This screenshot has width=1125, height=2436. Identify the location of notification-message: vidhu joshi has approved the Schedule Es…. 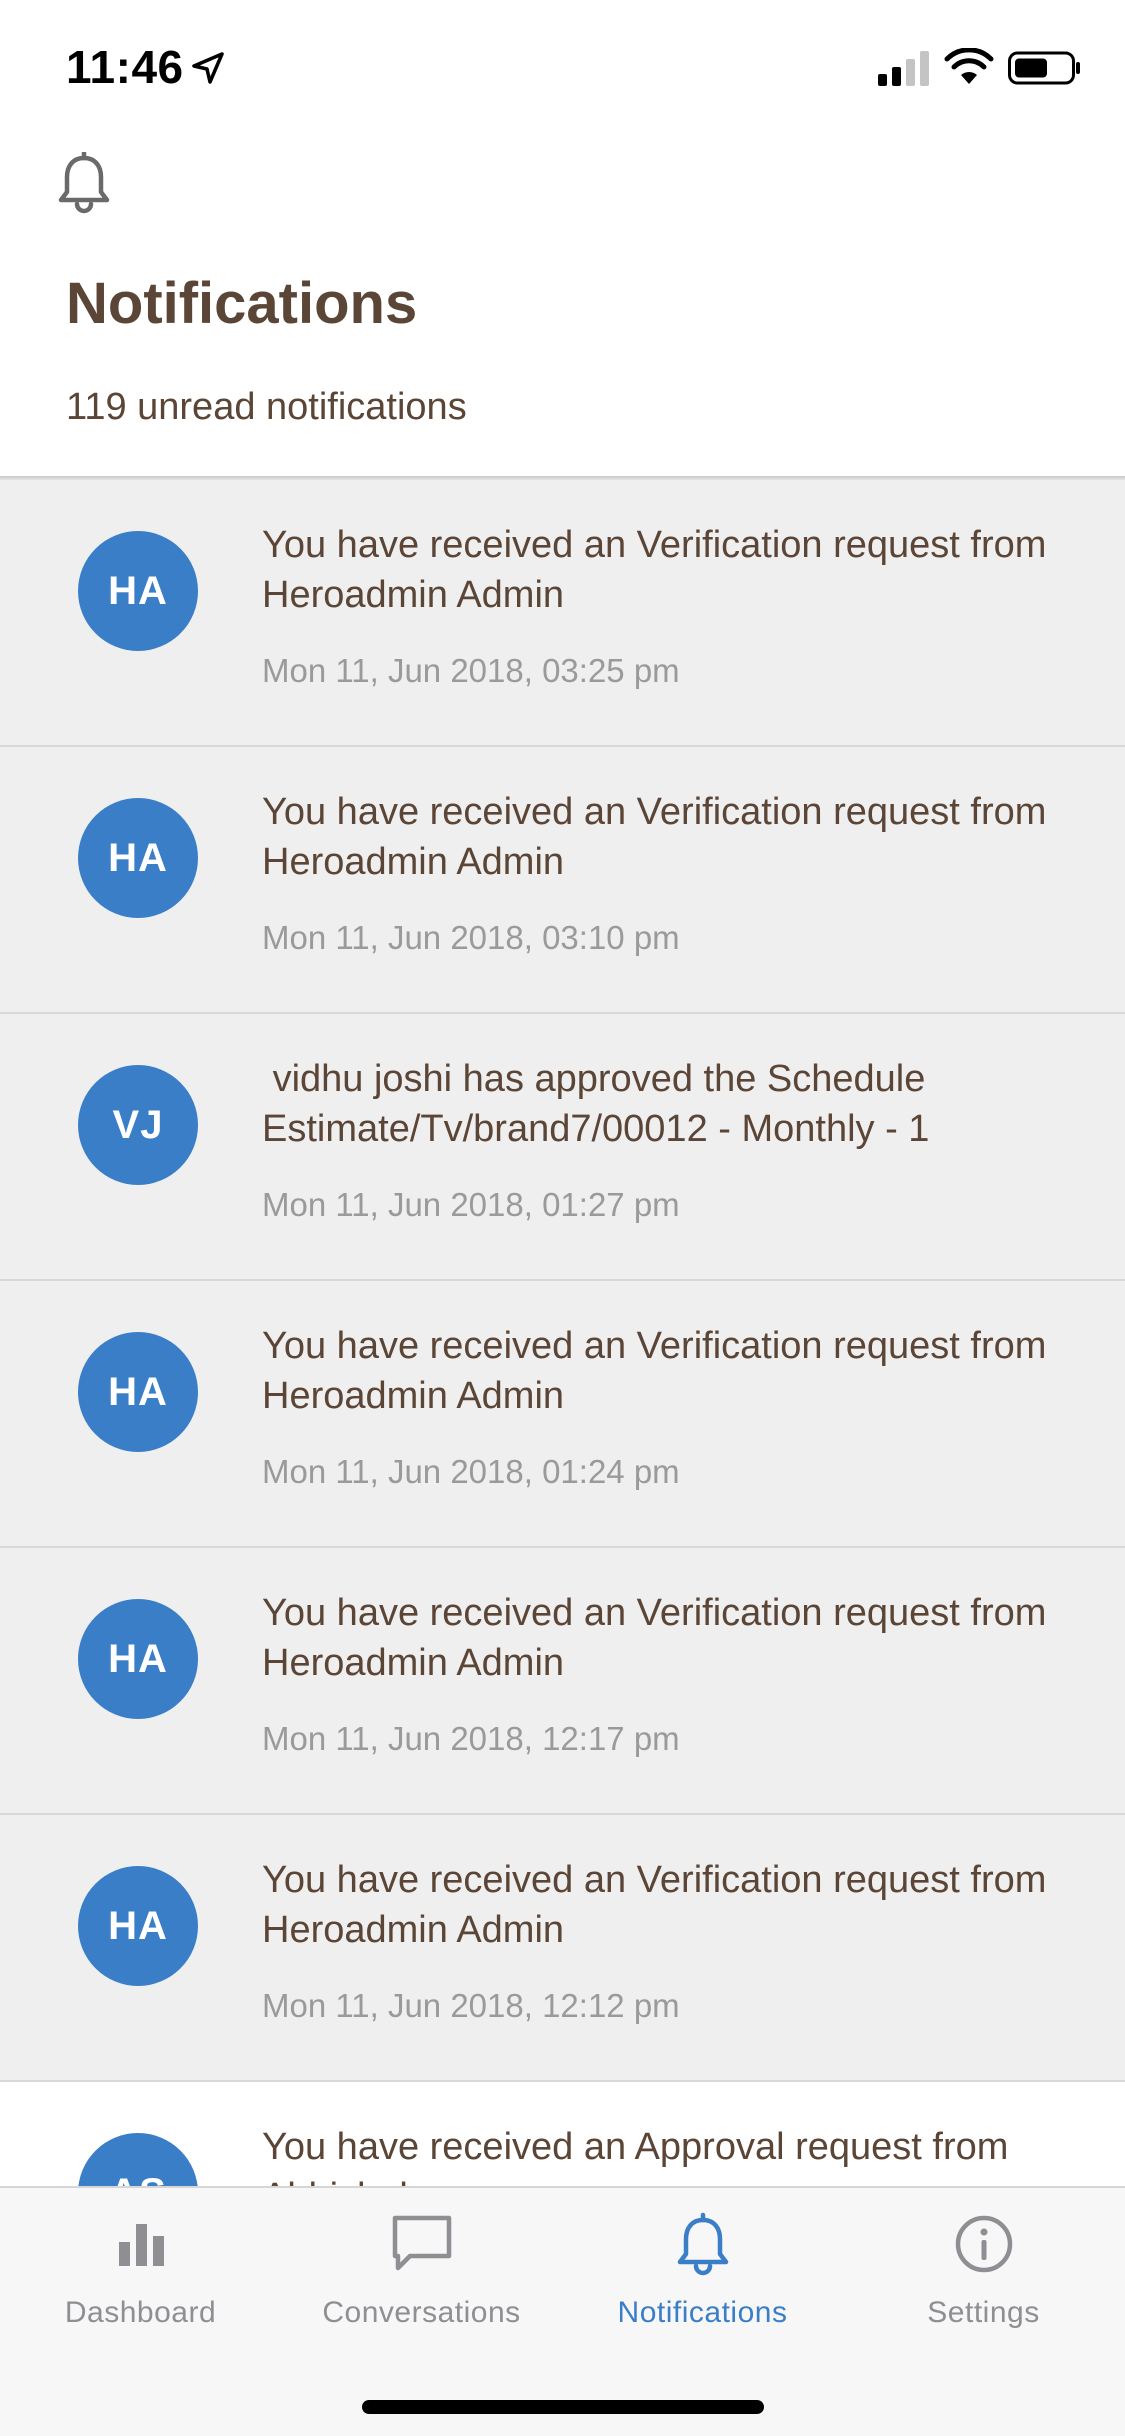
(599, 1104).